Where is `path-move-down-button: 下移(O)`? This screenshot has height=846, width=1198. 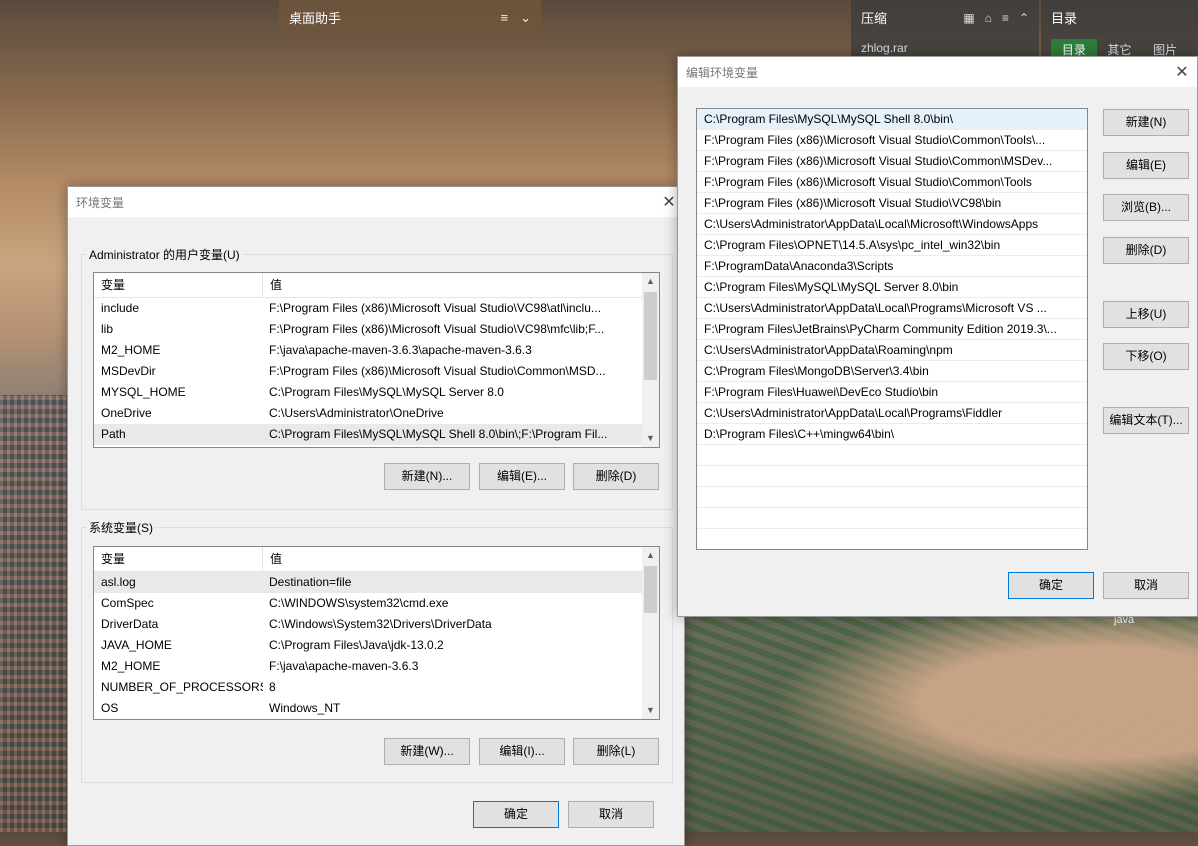
path-move-down-button: 下移(O) is located at coordinates (1146, 356).